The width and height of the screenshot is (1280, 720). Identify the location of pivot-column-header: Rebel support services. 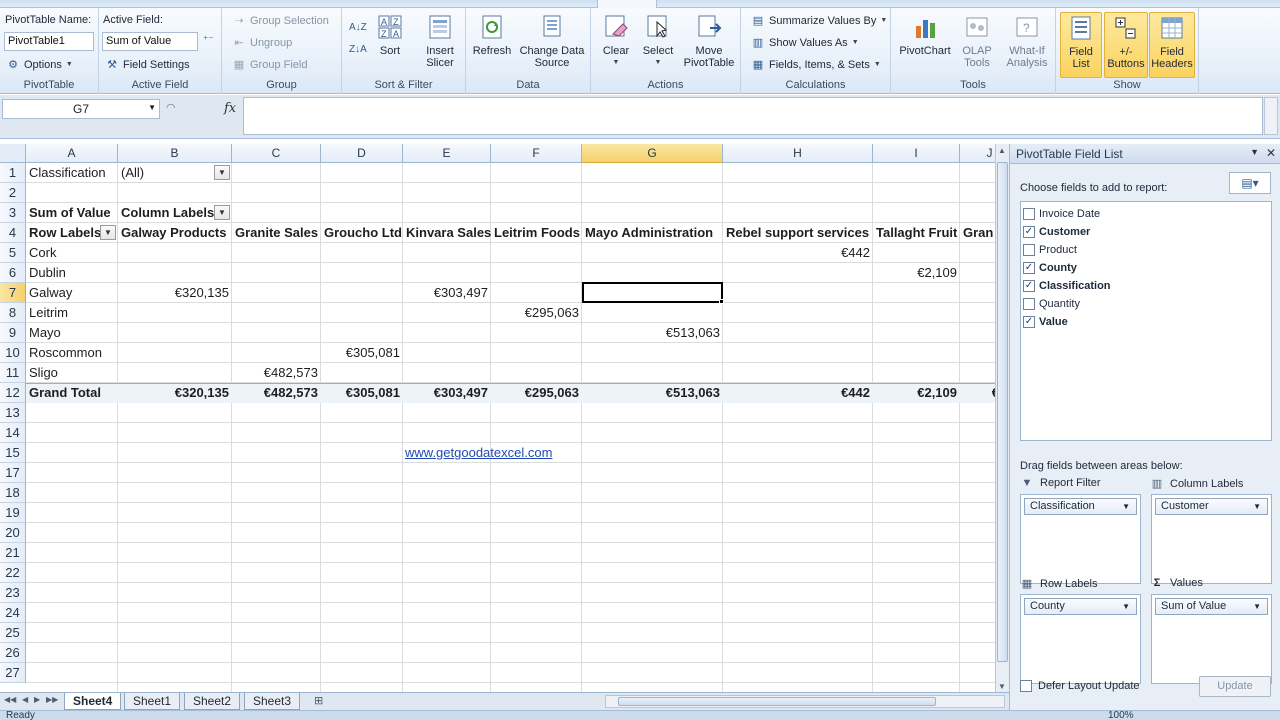
(798, 233).